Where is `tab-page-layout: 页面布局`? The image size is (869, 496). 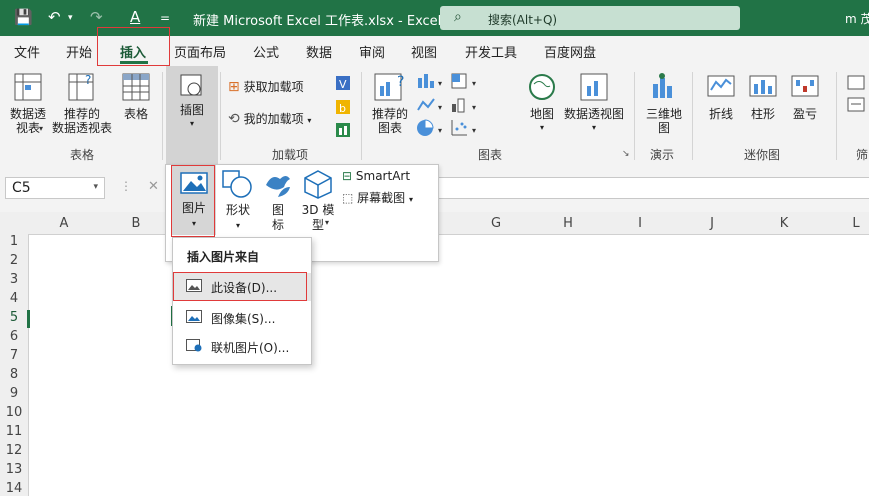
tab-page-layout: 页面布局 is located at coordinates (200, 51).